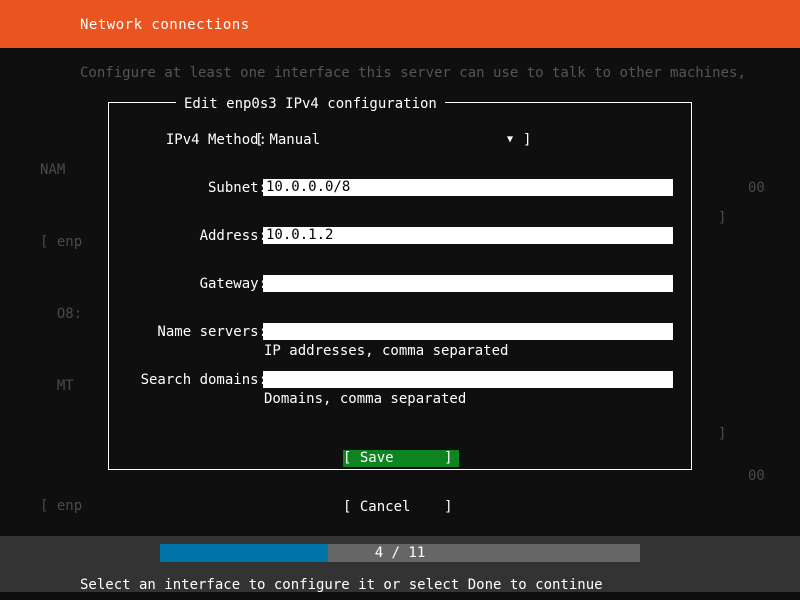 This screenshot has height=600, width=800. Describe the element at coordinates (401, 507) in the screenshot. I see `cancel-button: [ Cancel ]` at that location.